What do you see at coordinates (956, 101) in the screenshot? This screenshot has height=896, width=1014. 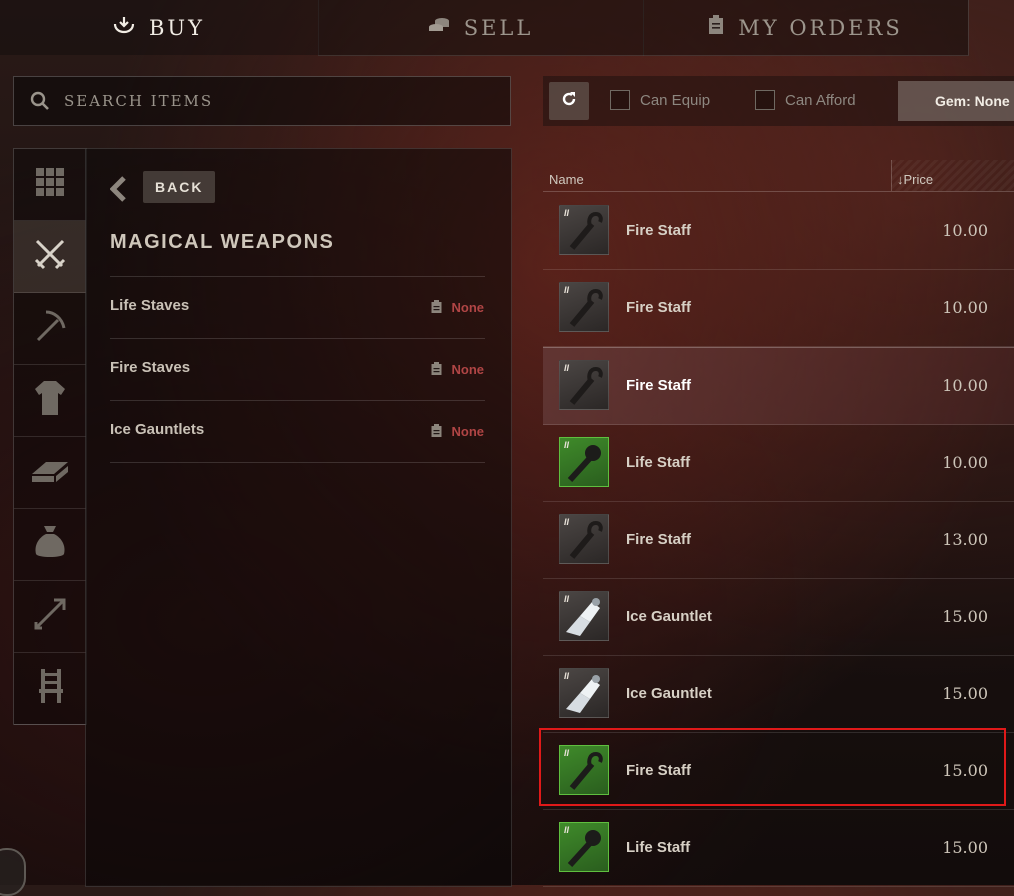 I see `gem-filter-button: Gem: None` at bounding box center [956, 101].